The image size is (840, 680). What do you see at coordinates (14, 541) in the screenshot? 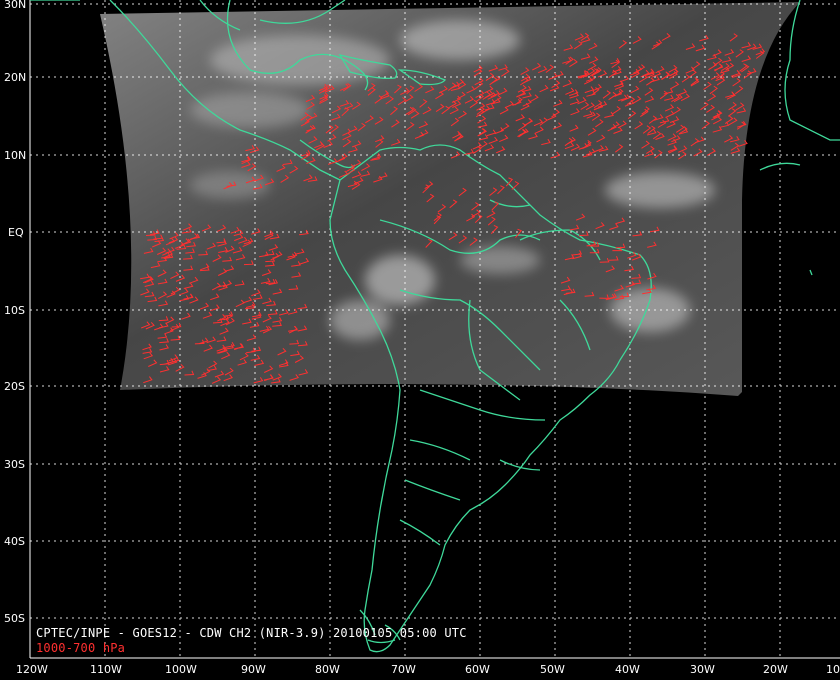
I see `lat-label: 40S` at bounding box center [14, 541].